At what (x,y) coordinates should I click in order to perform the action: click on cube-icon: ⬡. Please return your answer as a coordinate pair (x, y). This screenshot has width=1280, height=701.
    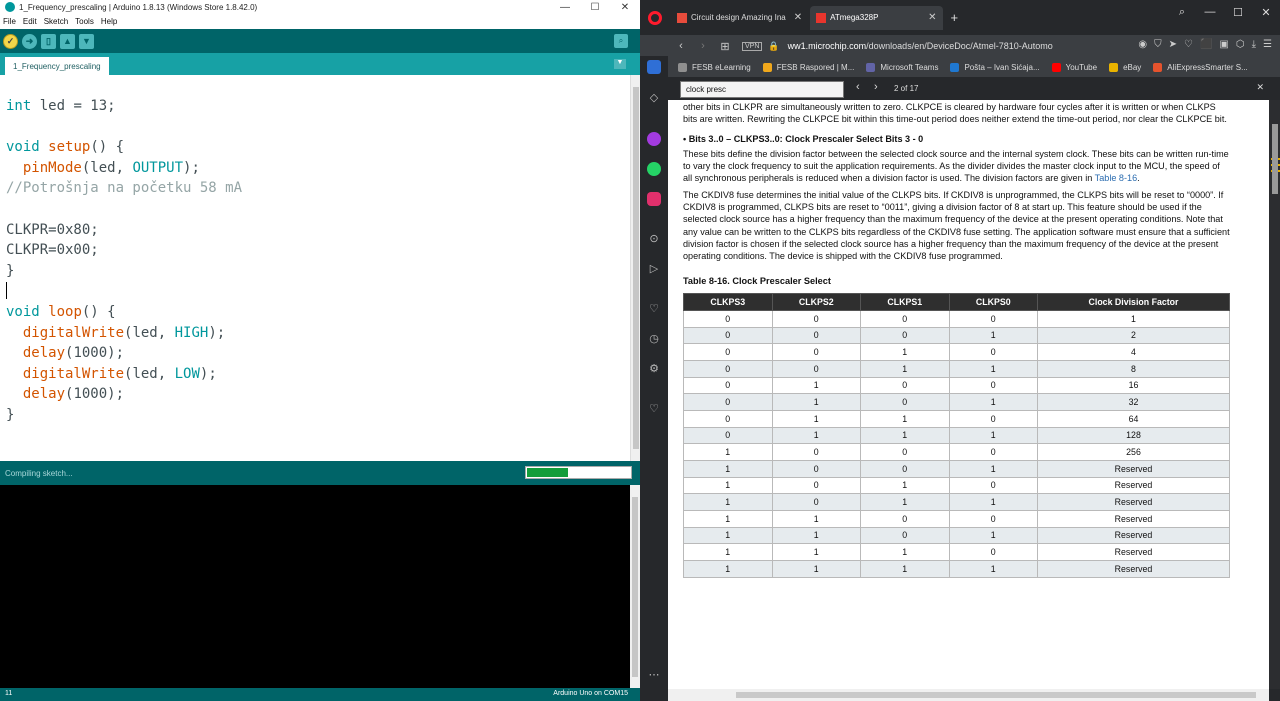
    Looking at the image, I should click on (1240, 44).